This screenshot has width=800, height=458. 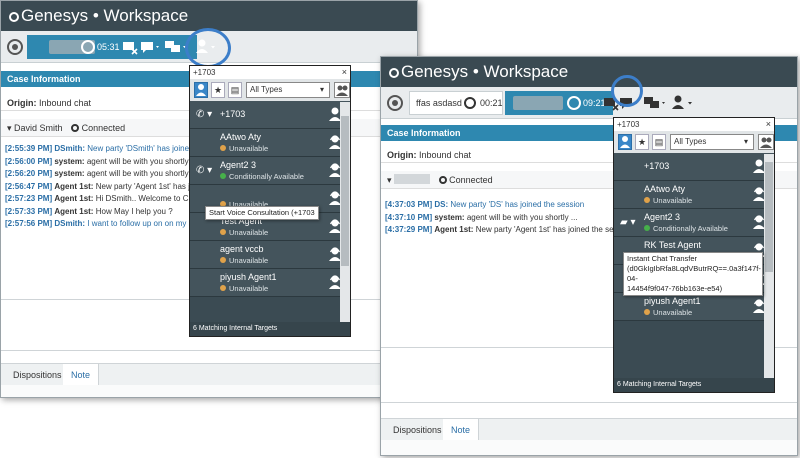 What do you see at coordinates (574, 103) in the screenshot?
I see `chat-timer-icon` at bounding box center [574, 103].